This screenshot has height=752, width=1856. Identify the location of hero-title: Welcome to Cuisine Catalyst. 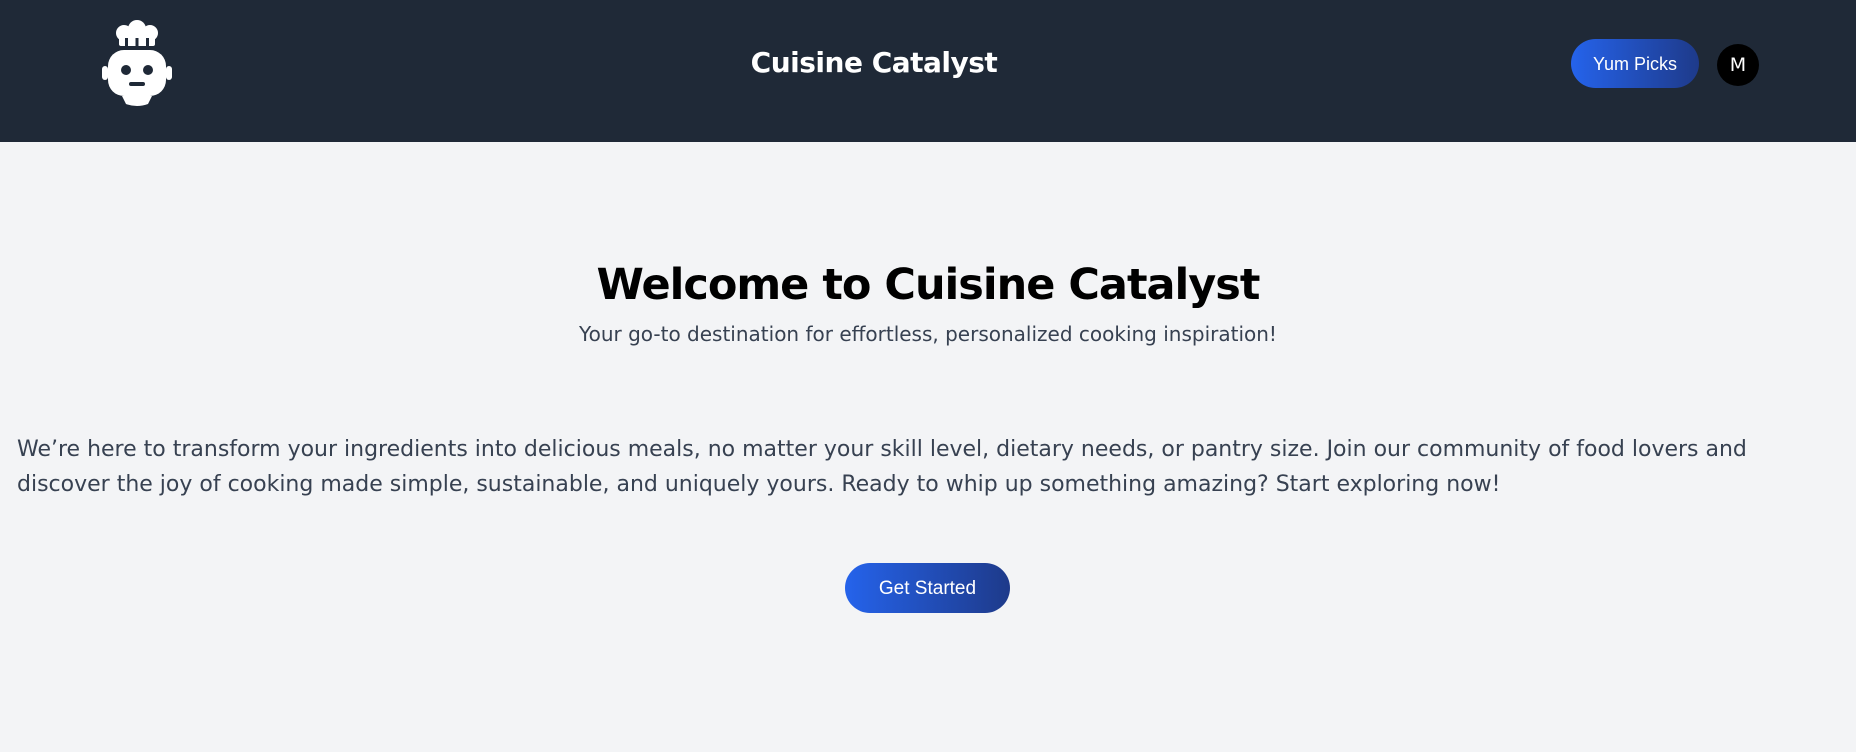
(928, 285).